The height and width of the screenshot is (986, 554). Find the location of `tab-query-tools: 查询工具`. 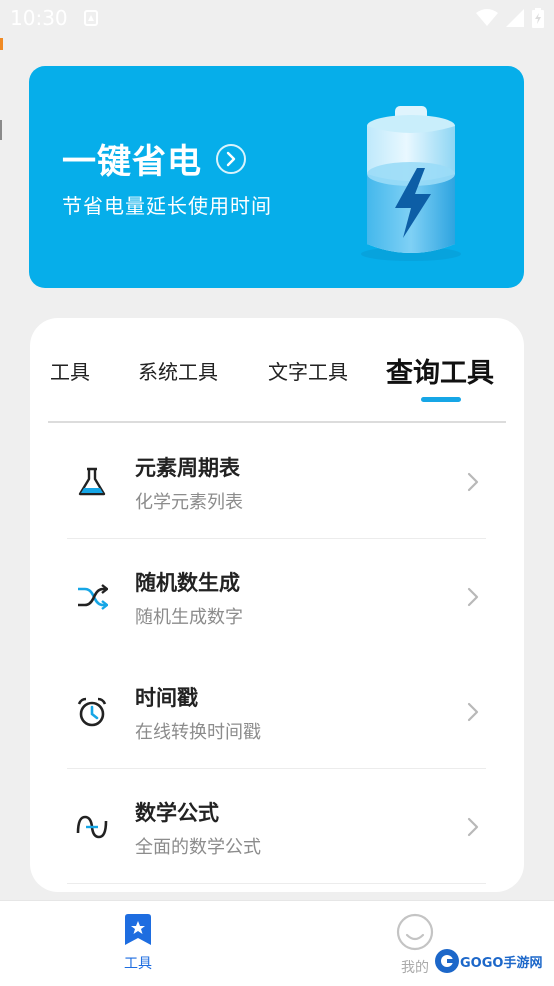

tab-query-tools: 查询工具 is located at coordinates (440, 370).